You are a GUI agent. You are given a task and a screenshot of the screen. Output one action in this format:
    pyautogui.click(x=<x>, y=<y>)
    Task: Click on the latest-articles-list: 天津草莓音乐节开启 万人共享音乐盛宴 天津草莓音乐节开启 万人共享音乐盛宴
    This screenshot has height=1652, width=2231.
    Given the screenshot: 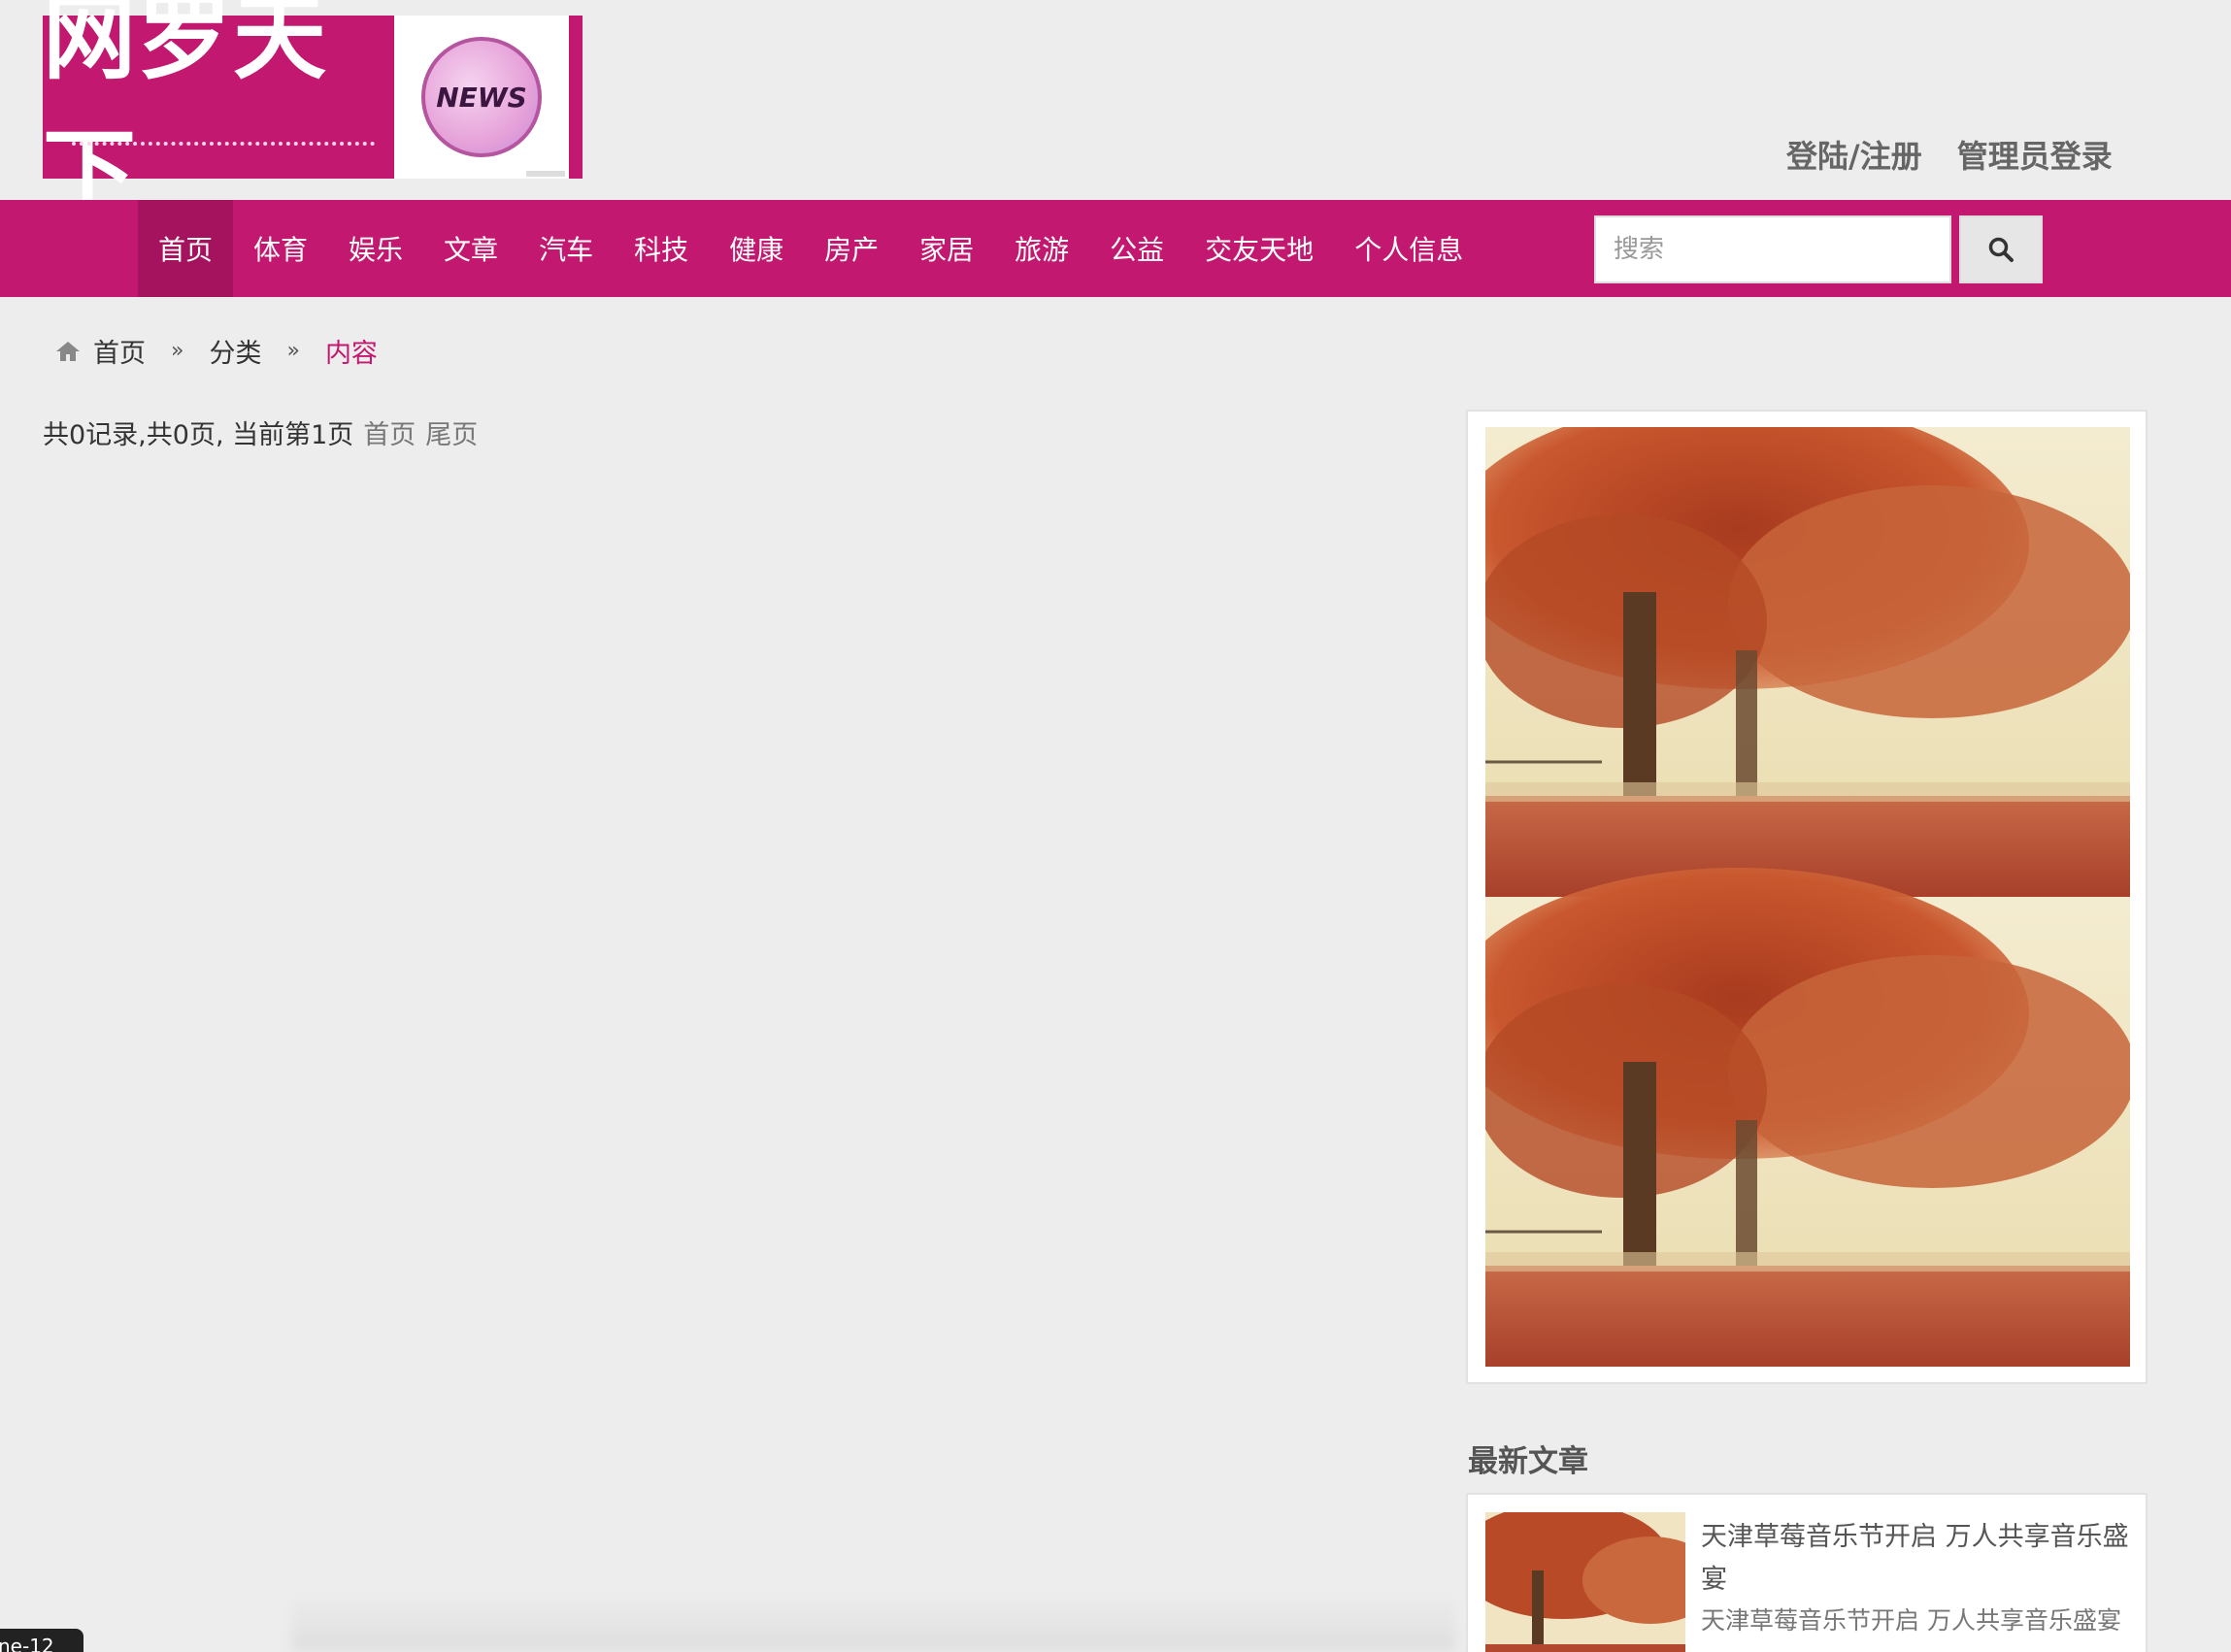 What is the action you would take?
    pyautogui.click(x=1807, y=1573)
    